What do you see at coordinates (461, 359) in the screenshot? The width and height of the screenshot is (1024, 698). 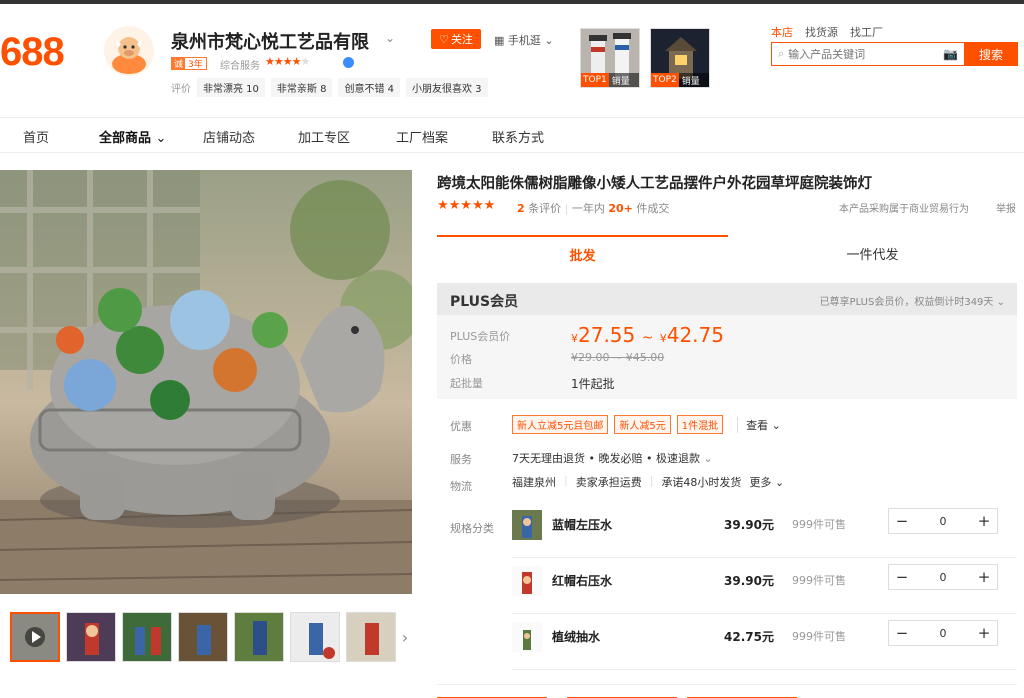 I see `orig-price-label: 价格` at bounding box center [461, 359].